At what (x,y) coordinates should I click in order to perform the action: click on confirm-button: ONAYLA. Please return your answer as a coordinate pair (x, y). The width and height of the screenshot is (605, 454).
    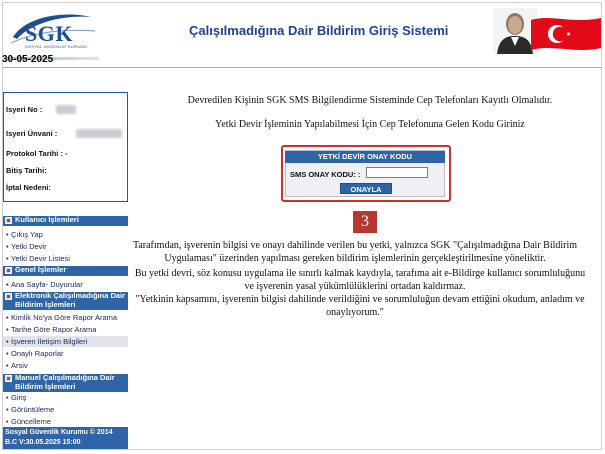
    Looking at the image, I should click on (366, 188).